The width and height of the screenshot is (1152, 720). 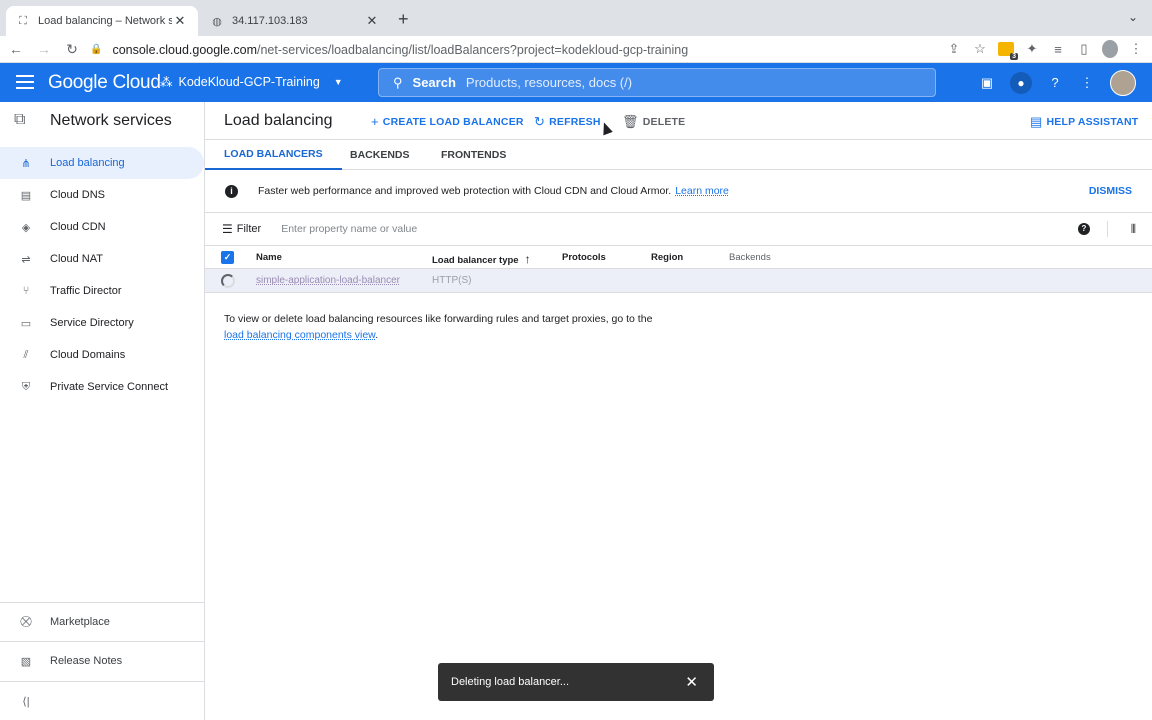 I want to click on sidebar-item-label: Private Service Connect, so click(x=109, y=387).